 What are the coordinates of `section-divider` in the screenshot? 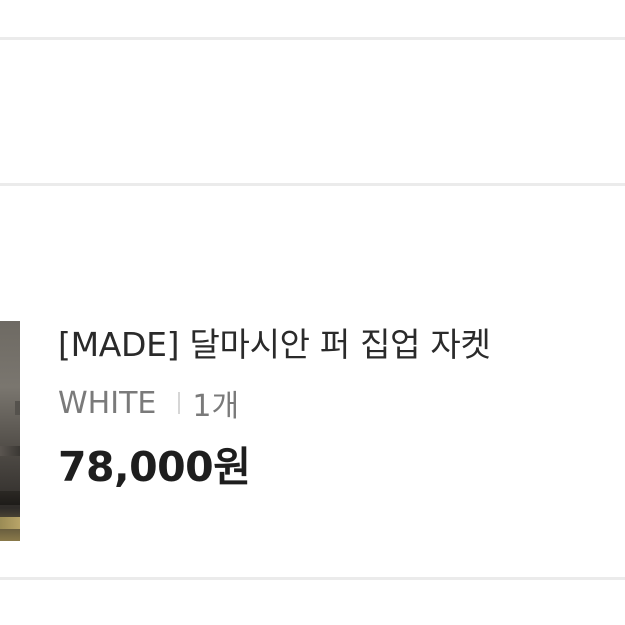 It's located at (312, 184).